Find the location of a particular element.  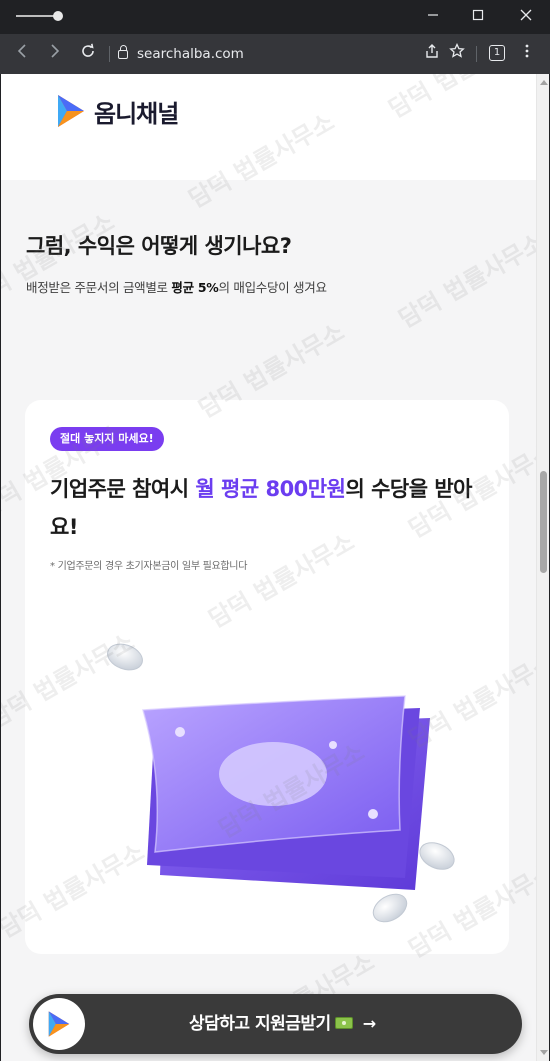

back-icon is located at coordinates (23, 54).